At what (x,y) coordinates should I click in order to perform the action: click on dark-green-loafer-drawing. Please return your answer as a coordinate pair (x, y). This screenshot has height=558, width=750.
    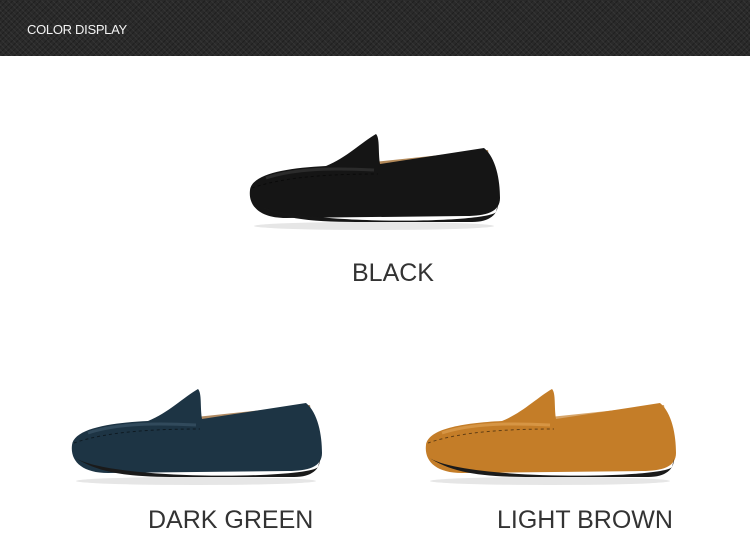
    Looking at the image, I should click on (196, 437).